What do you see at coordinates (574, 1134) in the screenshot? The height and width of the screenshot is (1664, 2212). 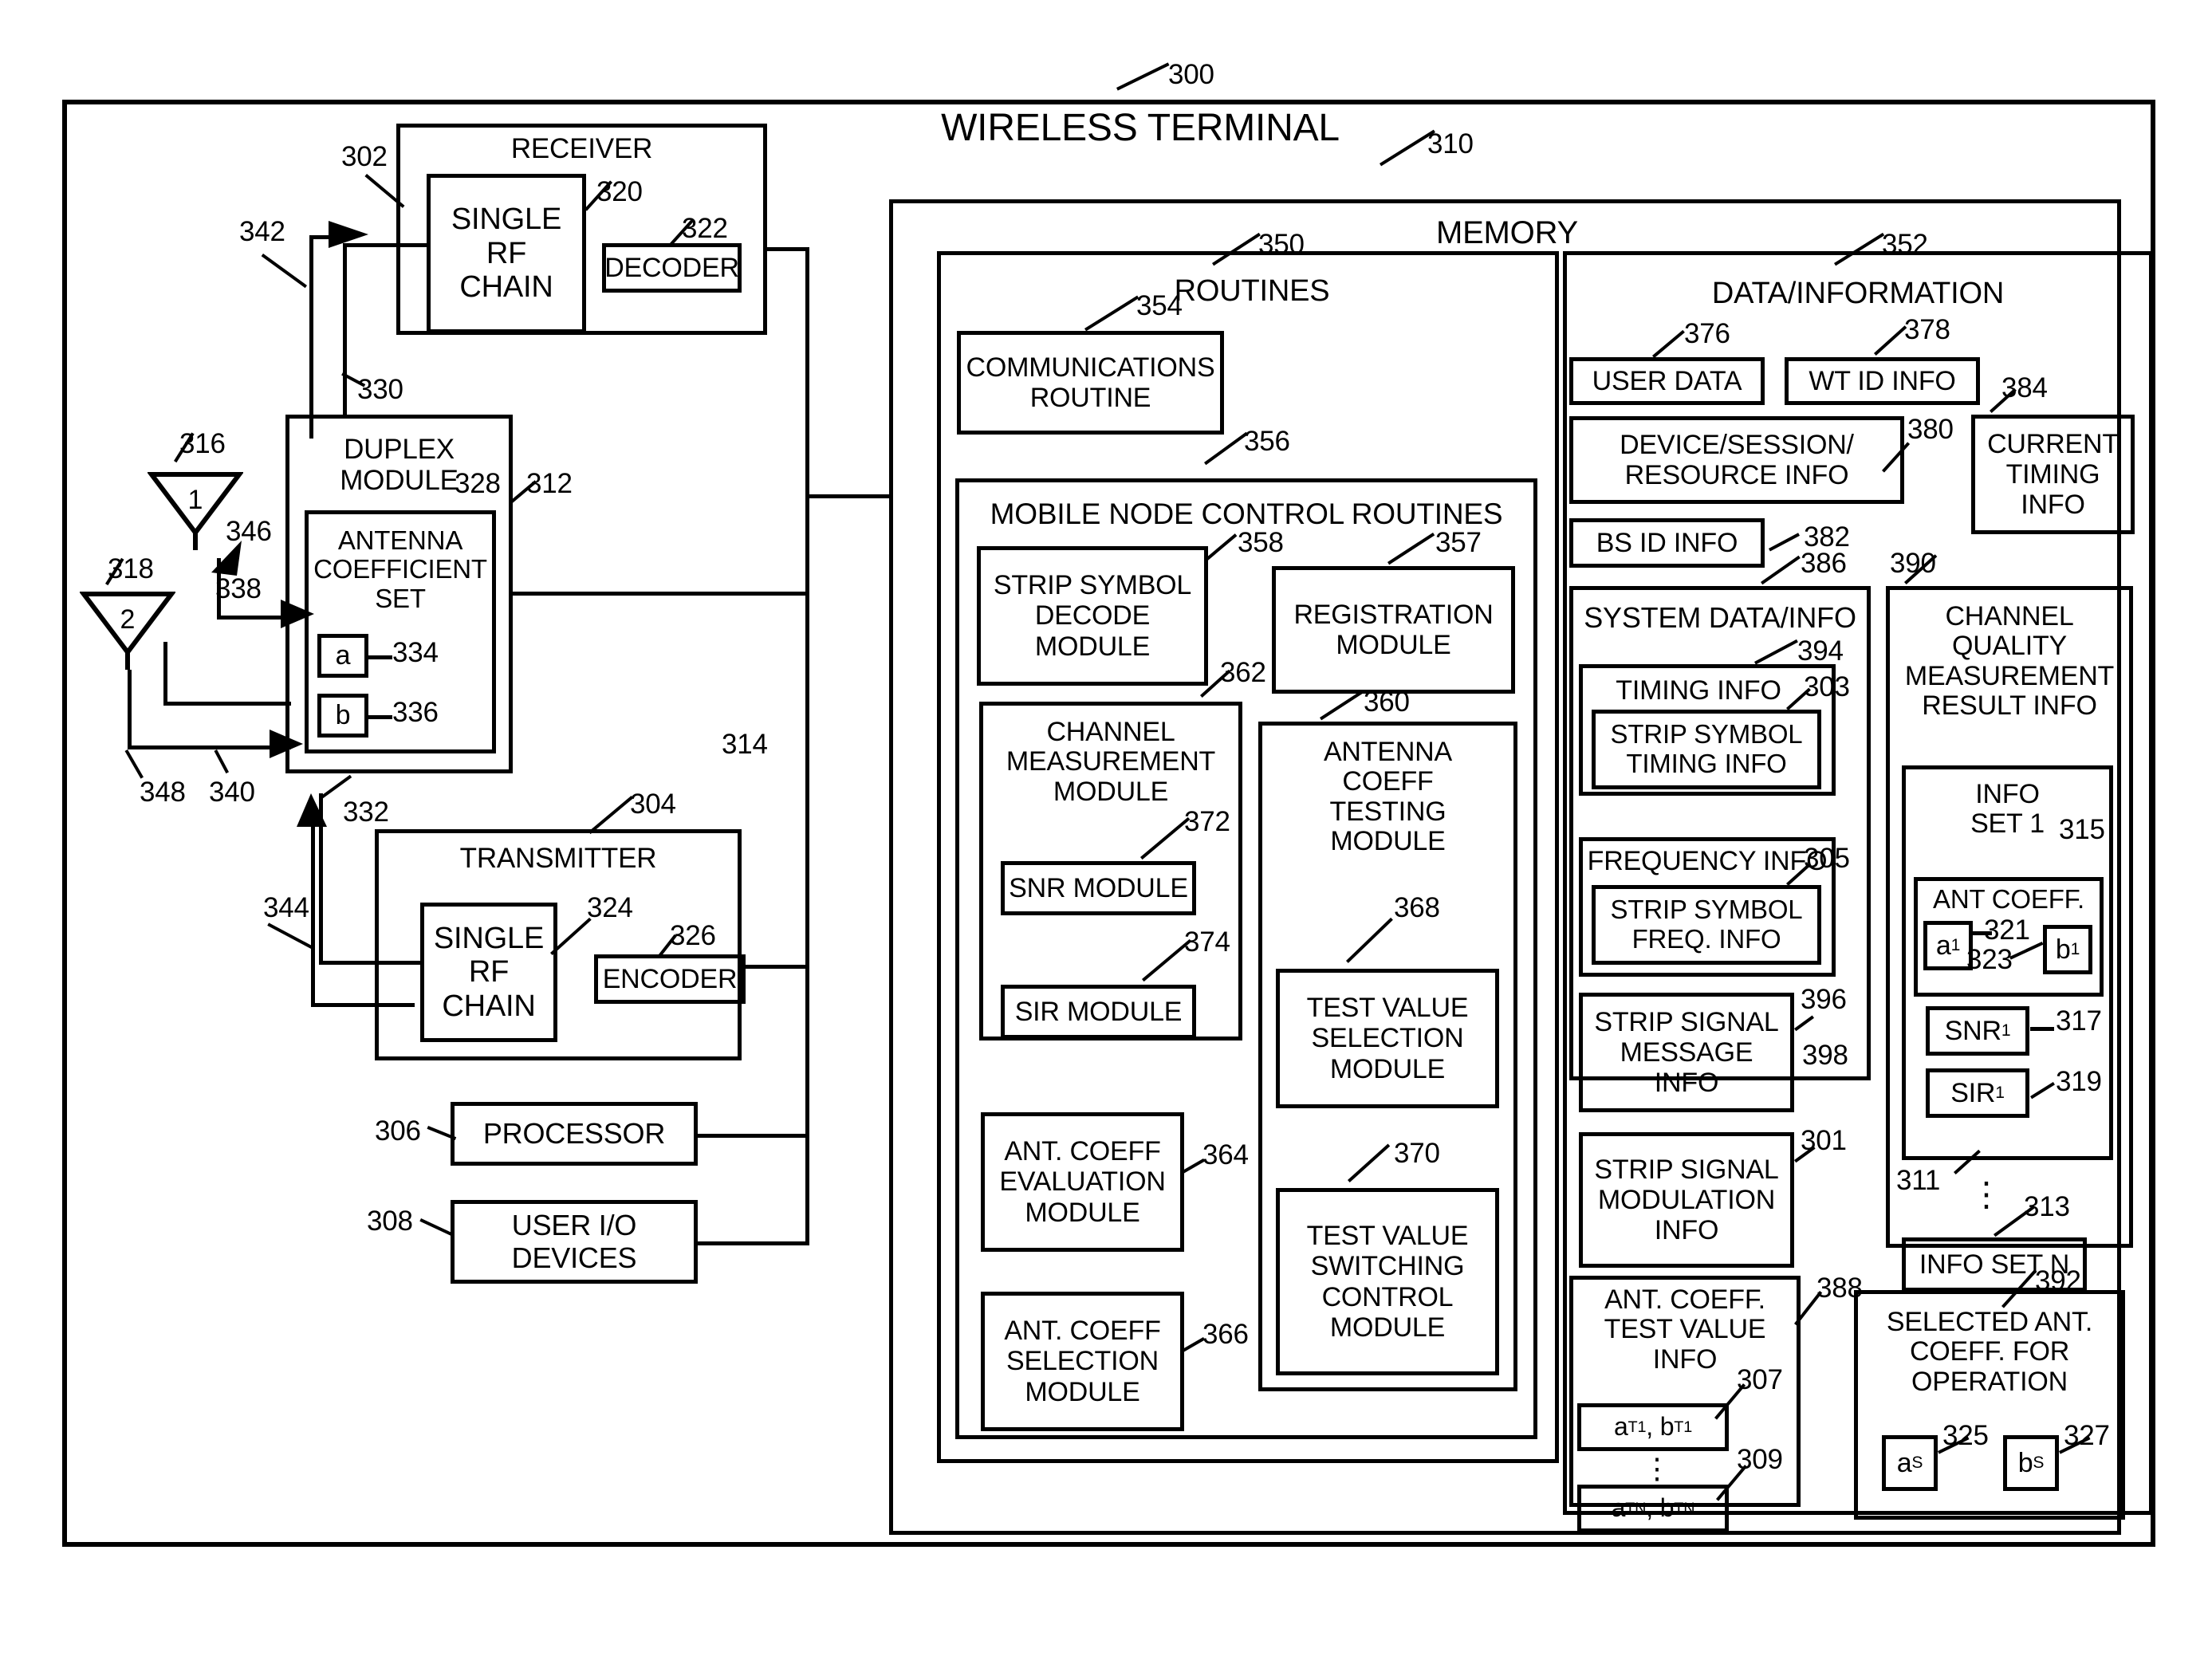 I see `processor-box: PROCESSOR` at bounding box center [574, 1134].